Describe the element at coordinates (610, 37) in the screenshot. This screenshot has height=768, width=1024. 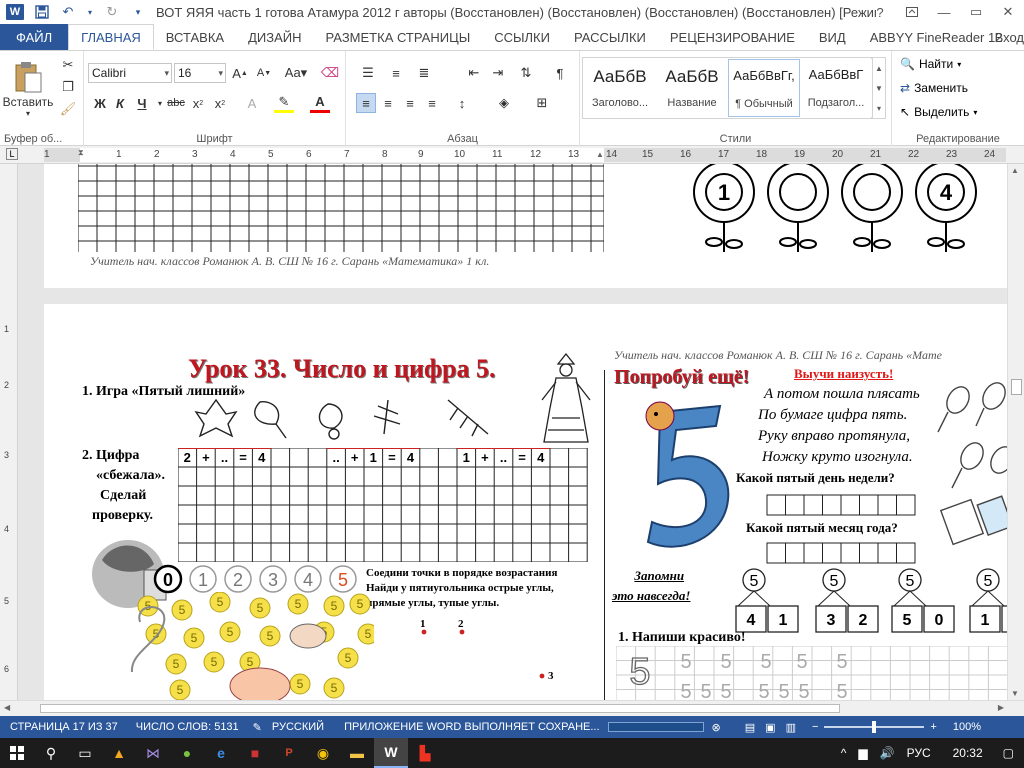
I see `tab-mailings: РАССЫЛКИ` at that location.